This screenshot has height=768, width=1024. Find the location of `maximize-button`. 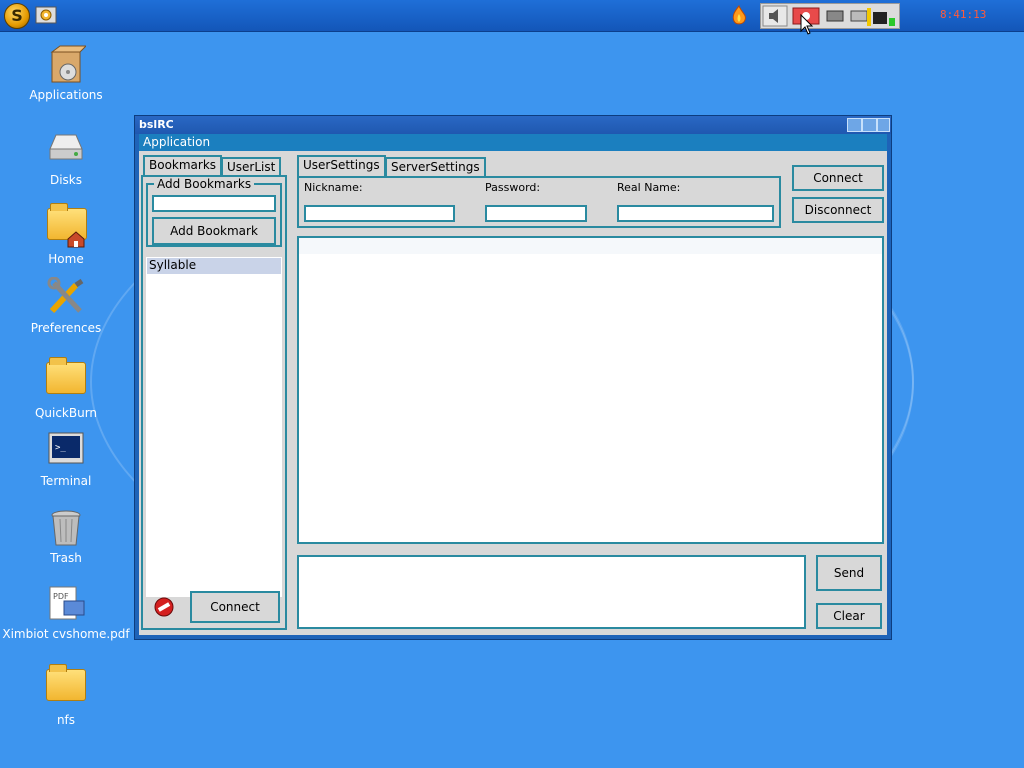

maximize-button is located at coordinates (869, 125).